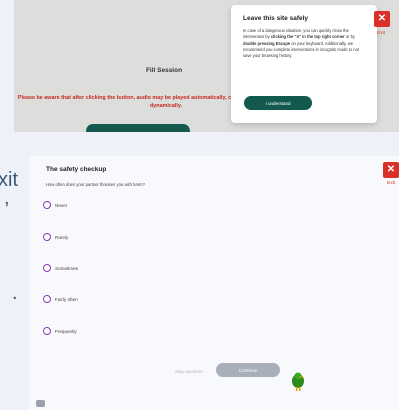 This screenshot has width=399, height=410. Describe the element at coordinates (276, 18) in the screenshot. I see `modal-title: Leave this site safely` at that location.